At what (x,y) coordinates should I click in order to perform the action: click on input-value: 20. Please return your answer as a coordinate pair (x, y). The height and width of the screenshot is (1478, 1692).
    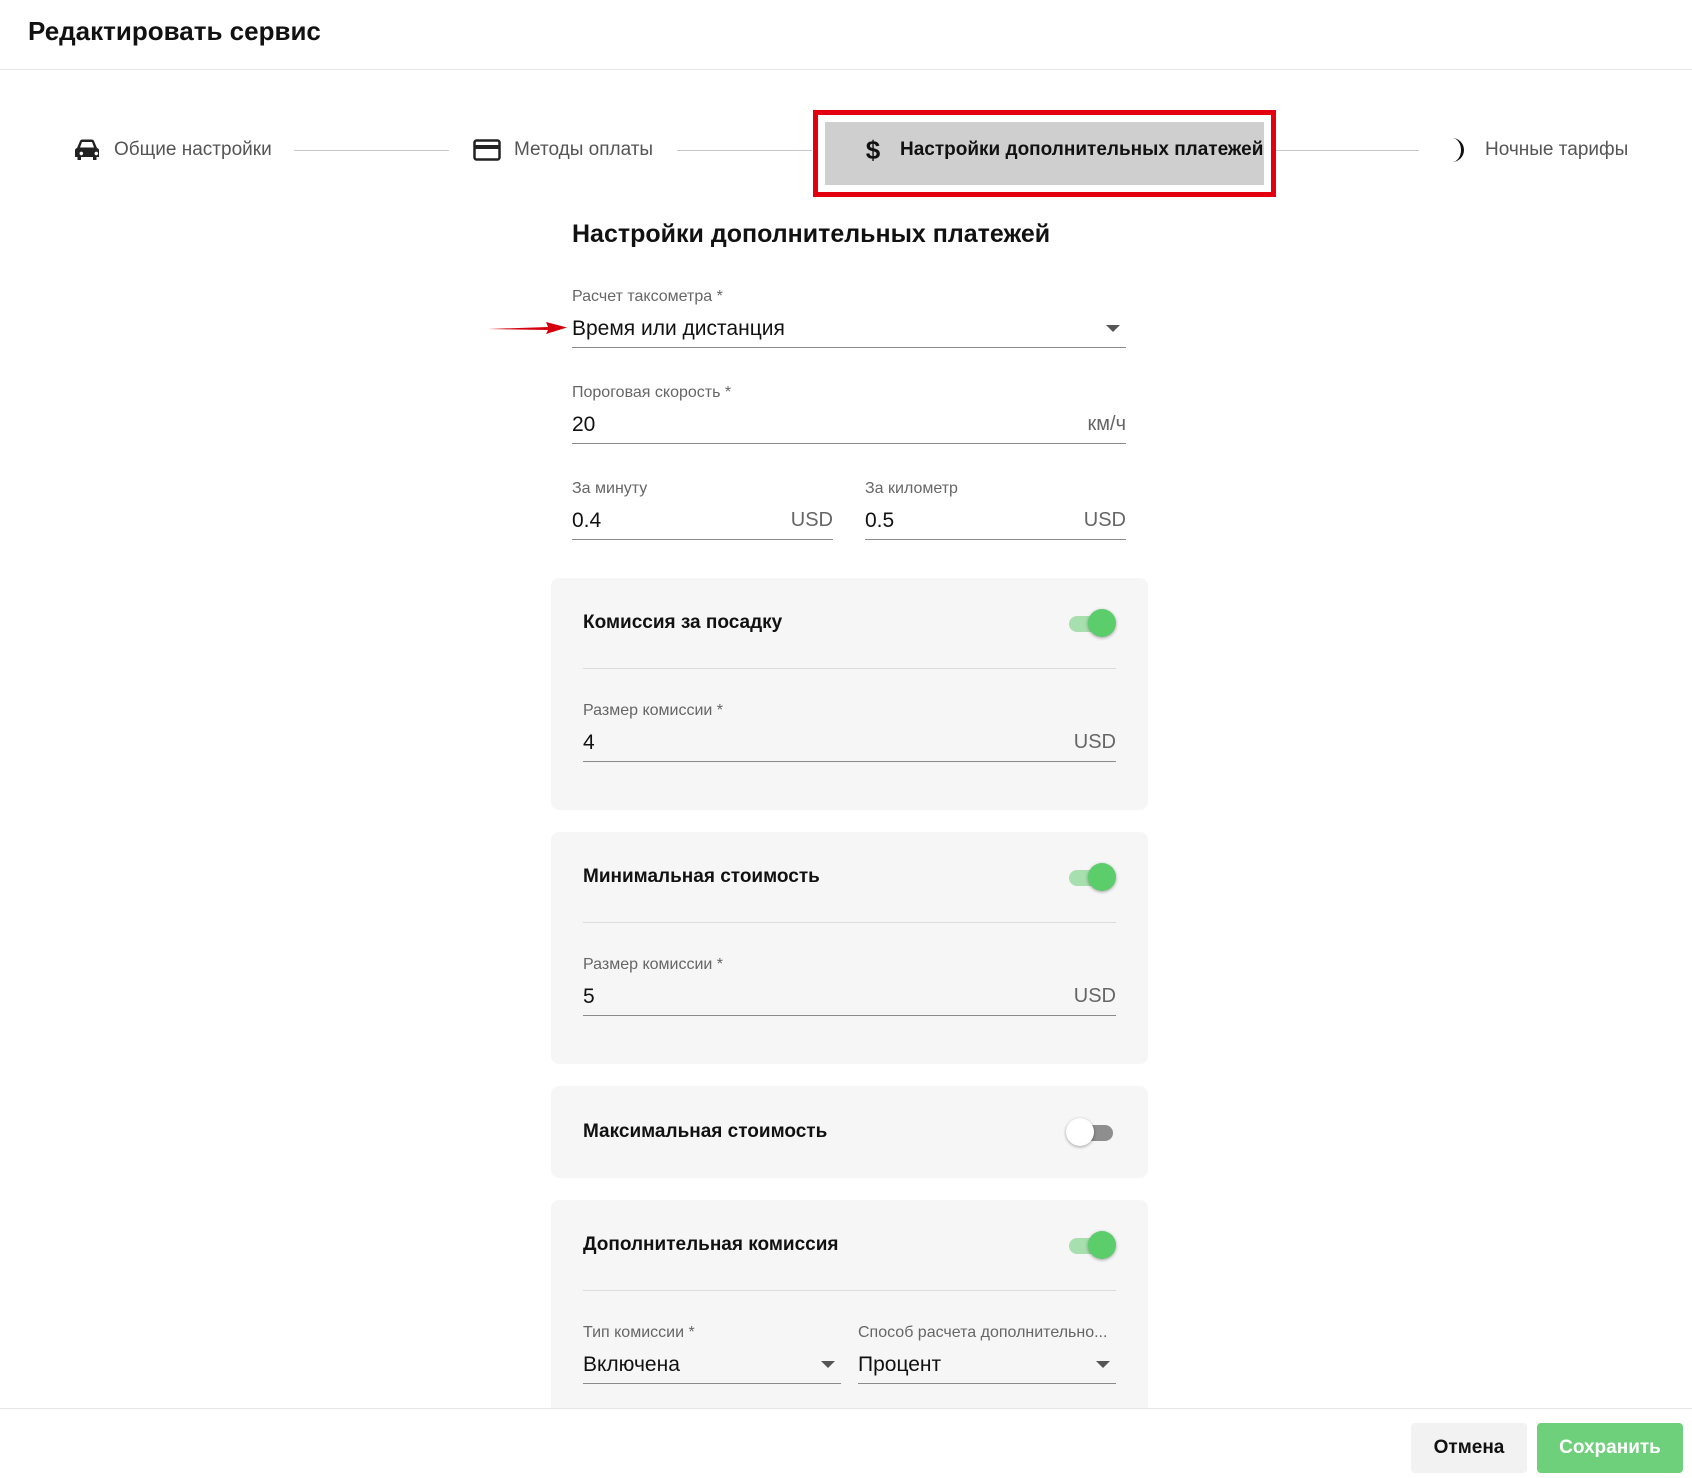
    Looking at the image, I should click on (584, 424).